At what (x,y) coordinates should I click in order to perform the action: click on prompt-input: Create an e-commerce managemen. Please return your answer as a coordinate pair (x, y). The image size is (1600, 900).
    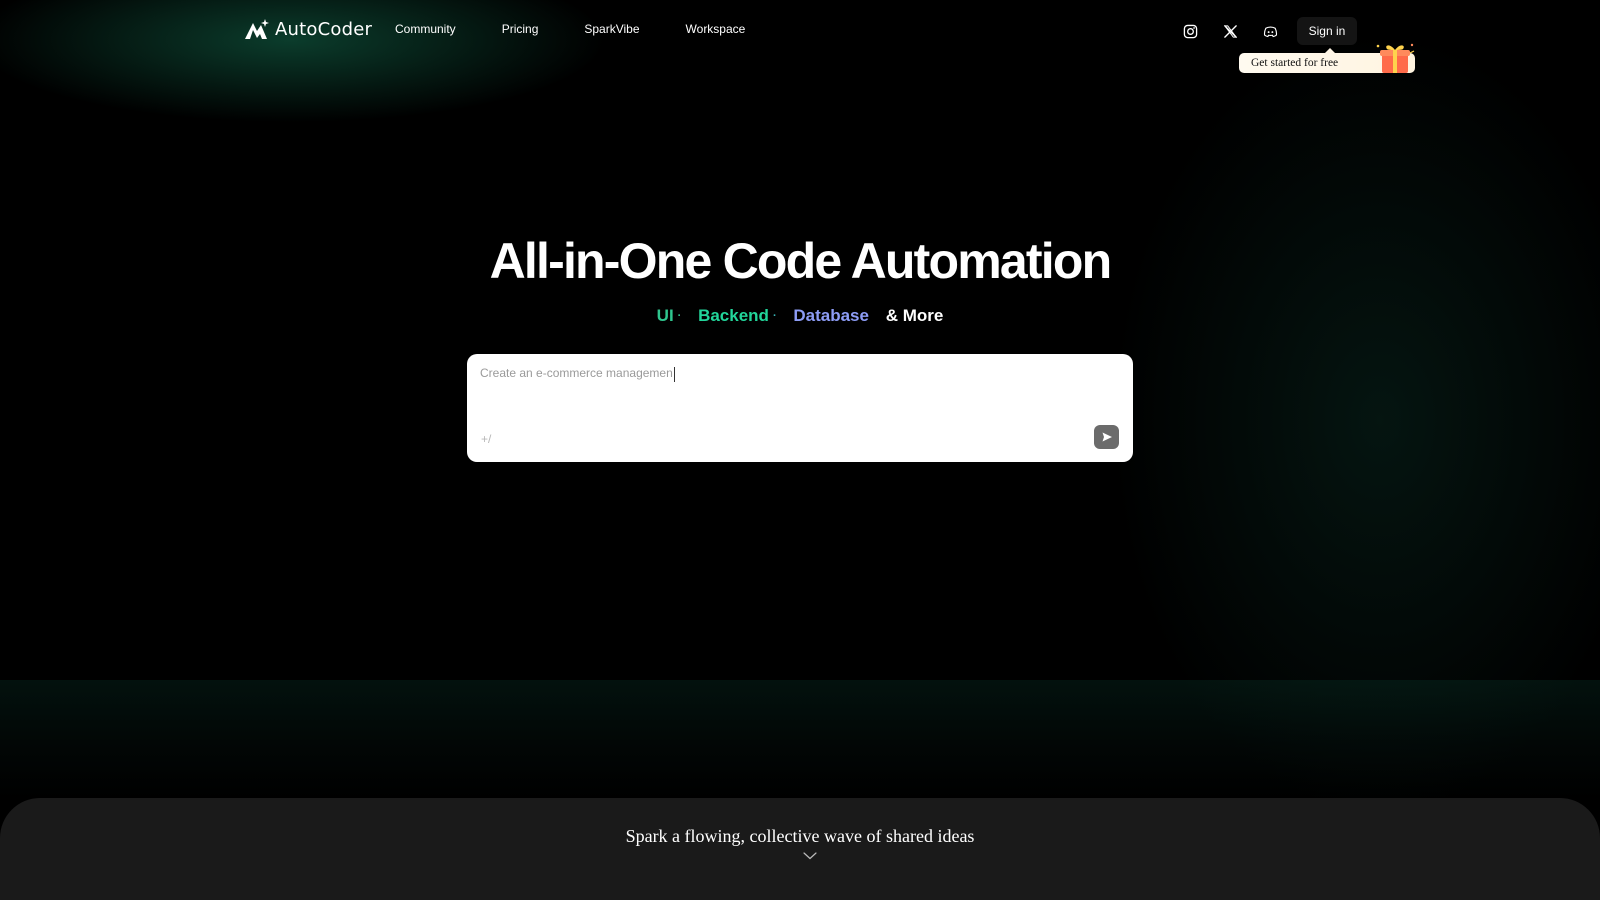
    Looking at the image, I should click on (790, 396).